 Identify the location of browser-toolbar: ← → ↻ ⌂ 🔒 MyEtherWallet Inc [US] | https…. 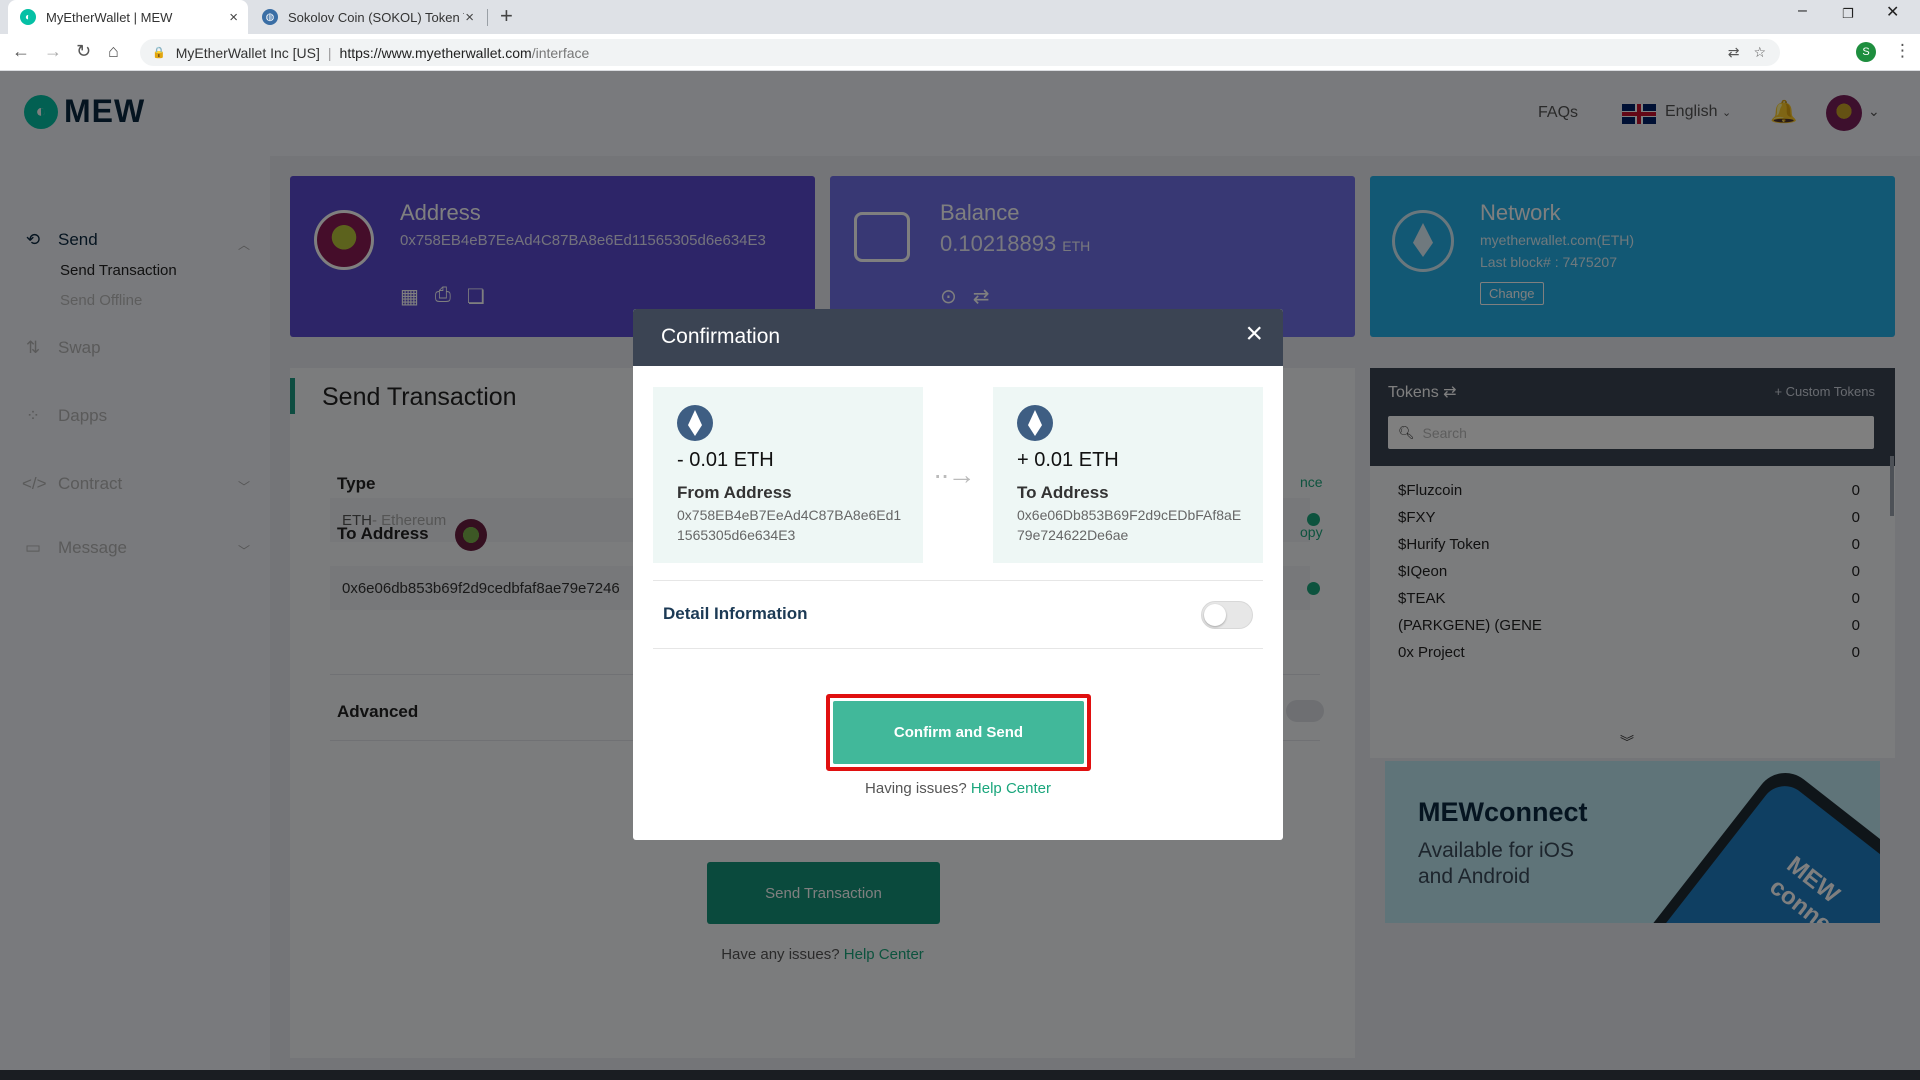
(960, 52).